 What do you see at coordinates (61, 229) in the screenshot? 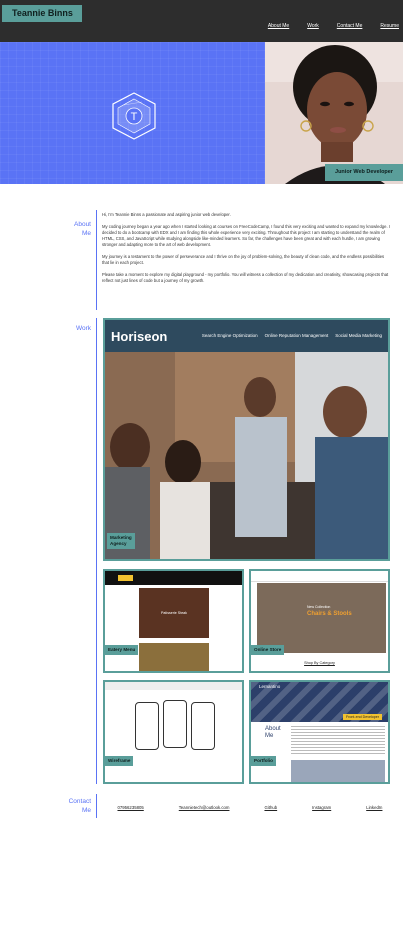
I see `about-section-label: About Me` at bounding box center [61, 229].